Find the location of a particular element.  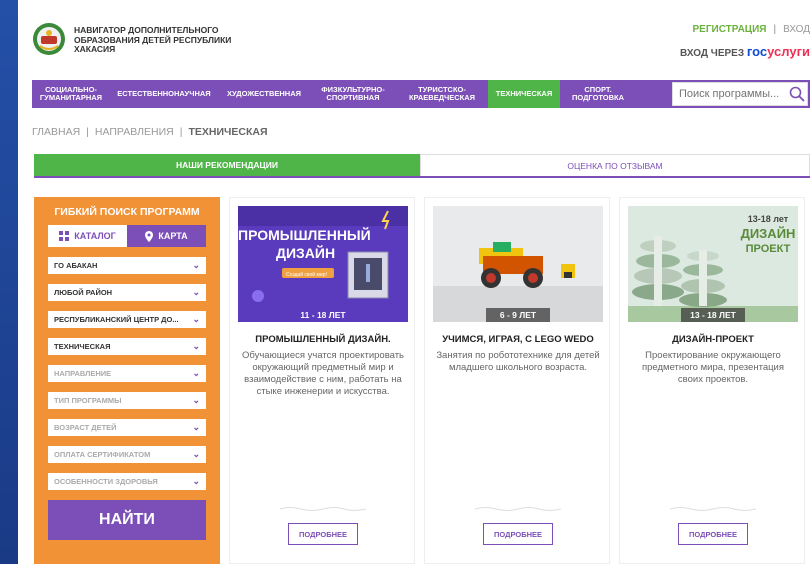

search-icon is located at coordinates (797, 94).